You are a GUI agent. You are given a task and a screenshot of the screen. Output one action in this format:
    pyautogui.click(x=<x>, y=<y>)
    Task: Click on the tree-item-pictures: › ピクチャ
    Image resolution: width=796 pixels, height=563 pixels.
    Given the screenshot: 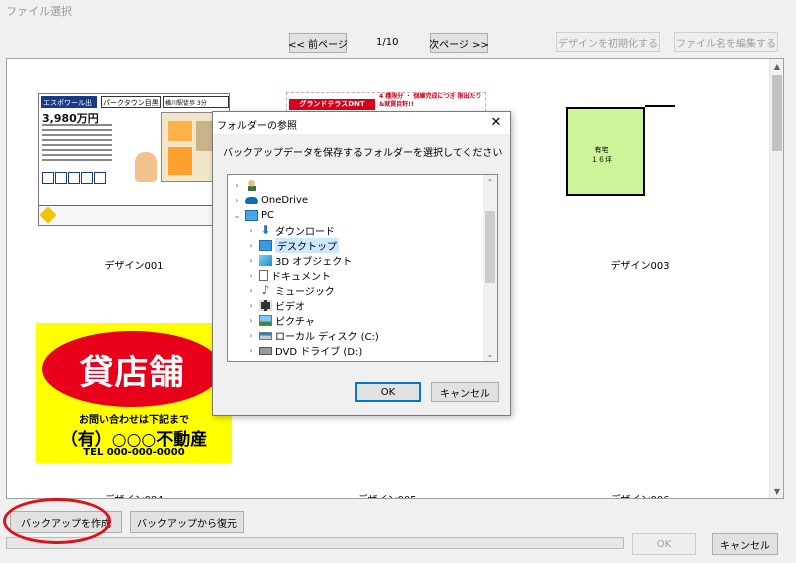 What is the action you would take?
    pyautogui.click(x=280, y=320)
    